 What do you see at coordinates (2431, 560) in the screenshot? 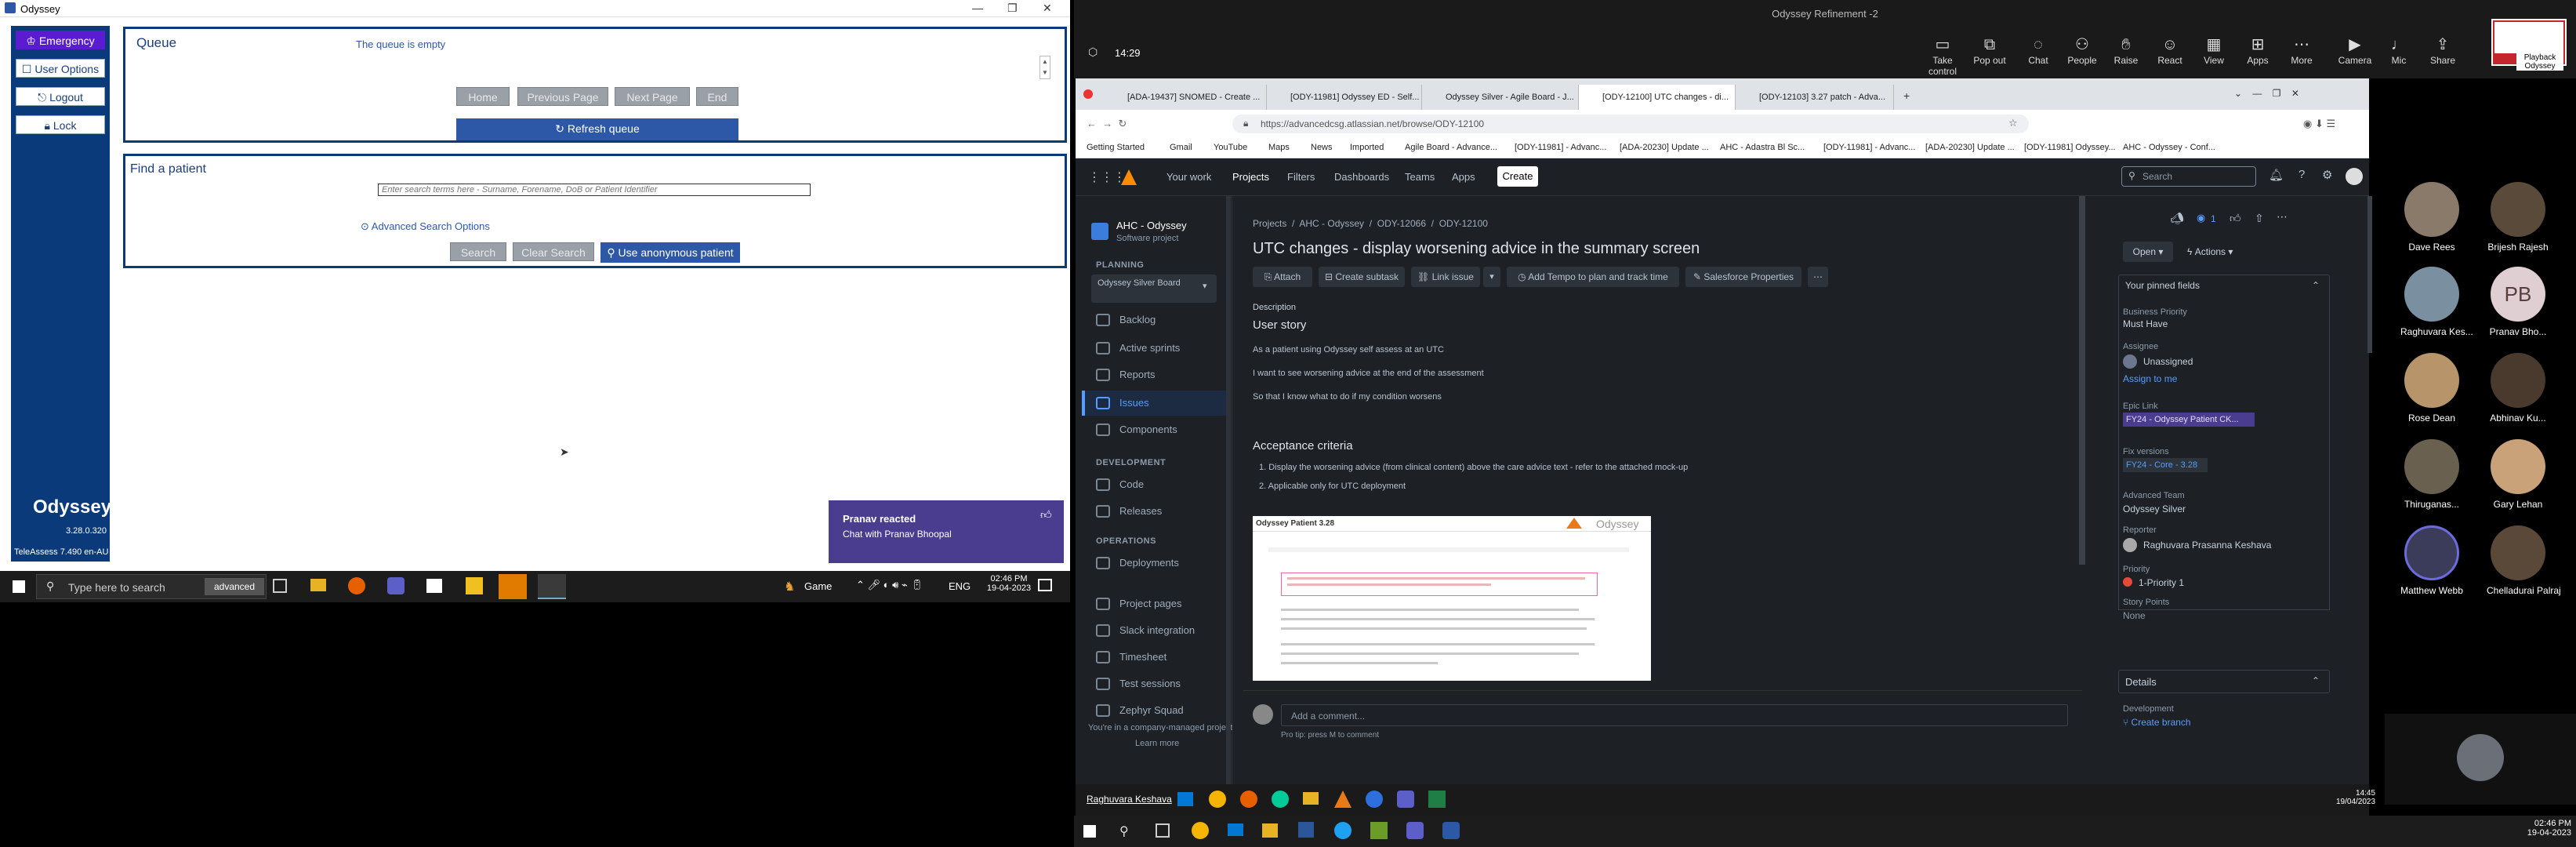
I see `participant-tile: Matthew Webb` at bounding box center [2431, 560].